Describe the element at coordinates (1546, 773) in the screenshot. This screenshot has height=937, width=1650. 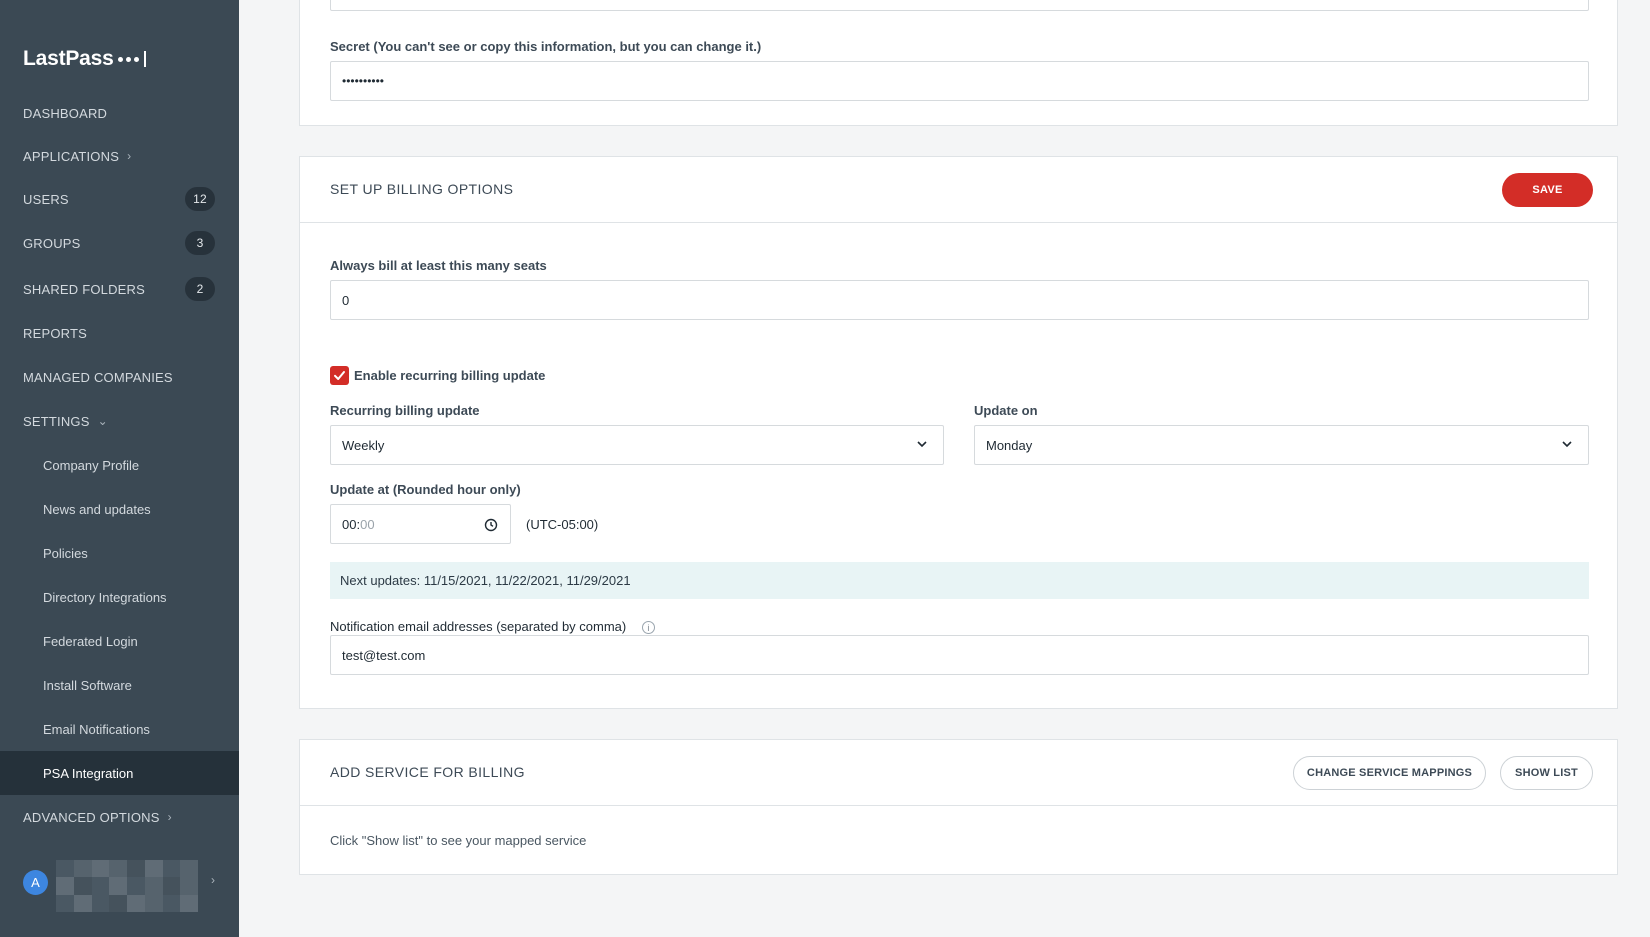
I see `show-list-button: SHOW LIST` at that location.